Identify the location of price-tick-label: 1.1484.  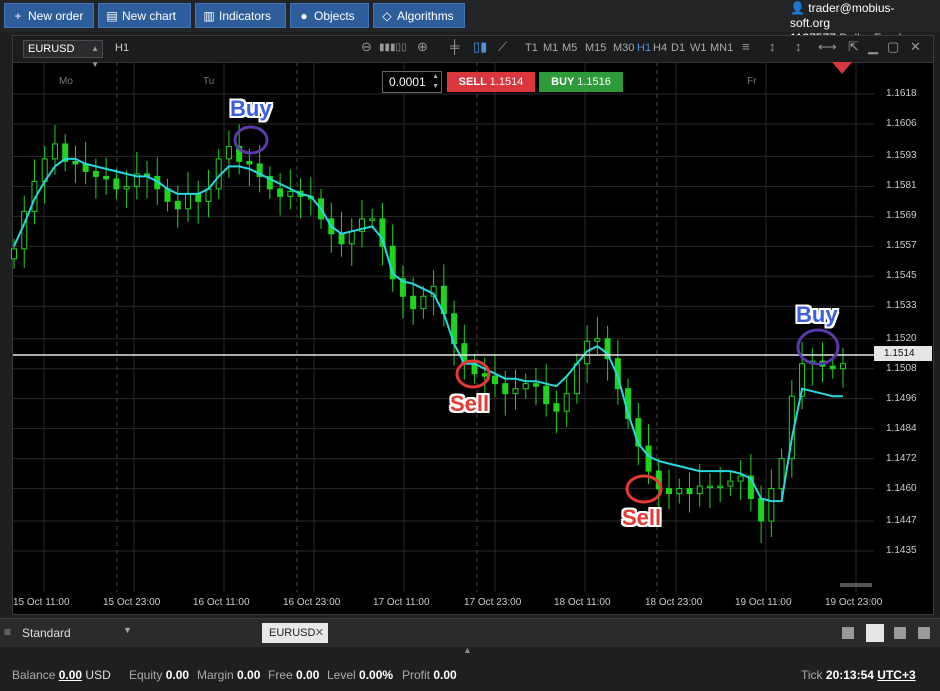
(901, 428).